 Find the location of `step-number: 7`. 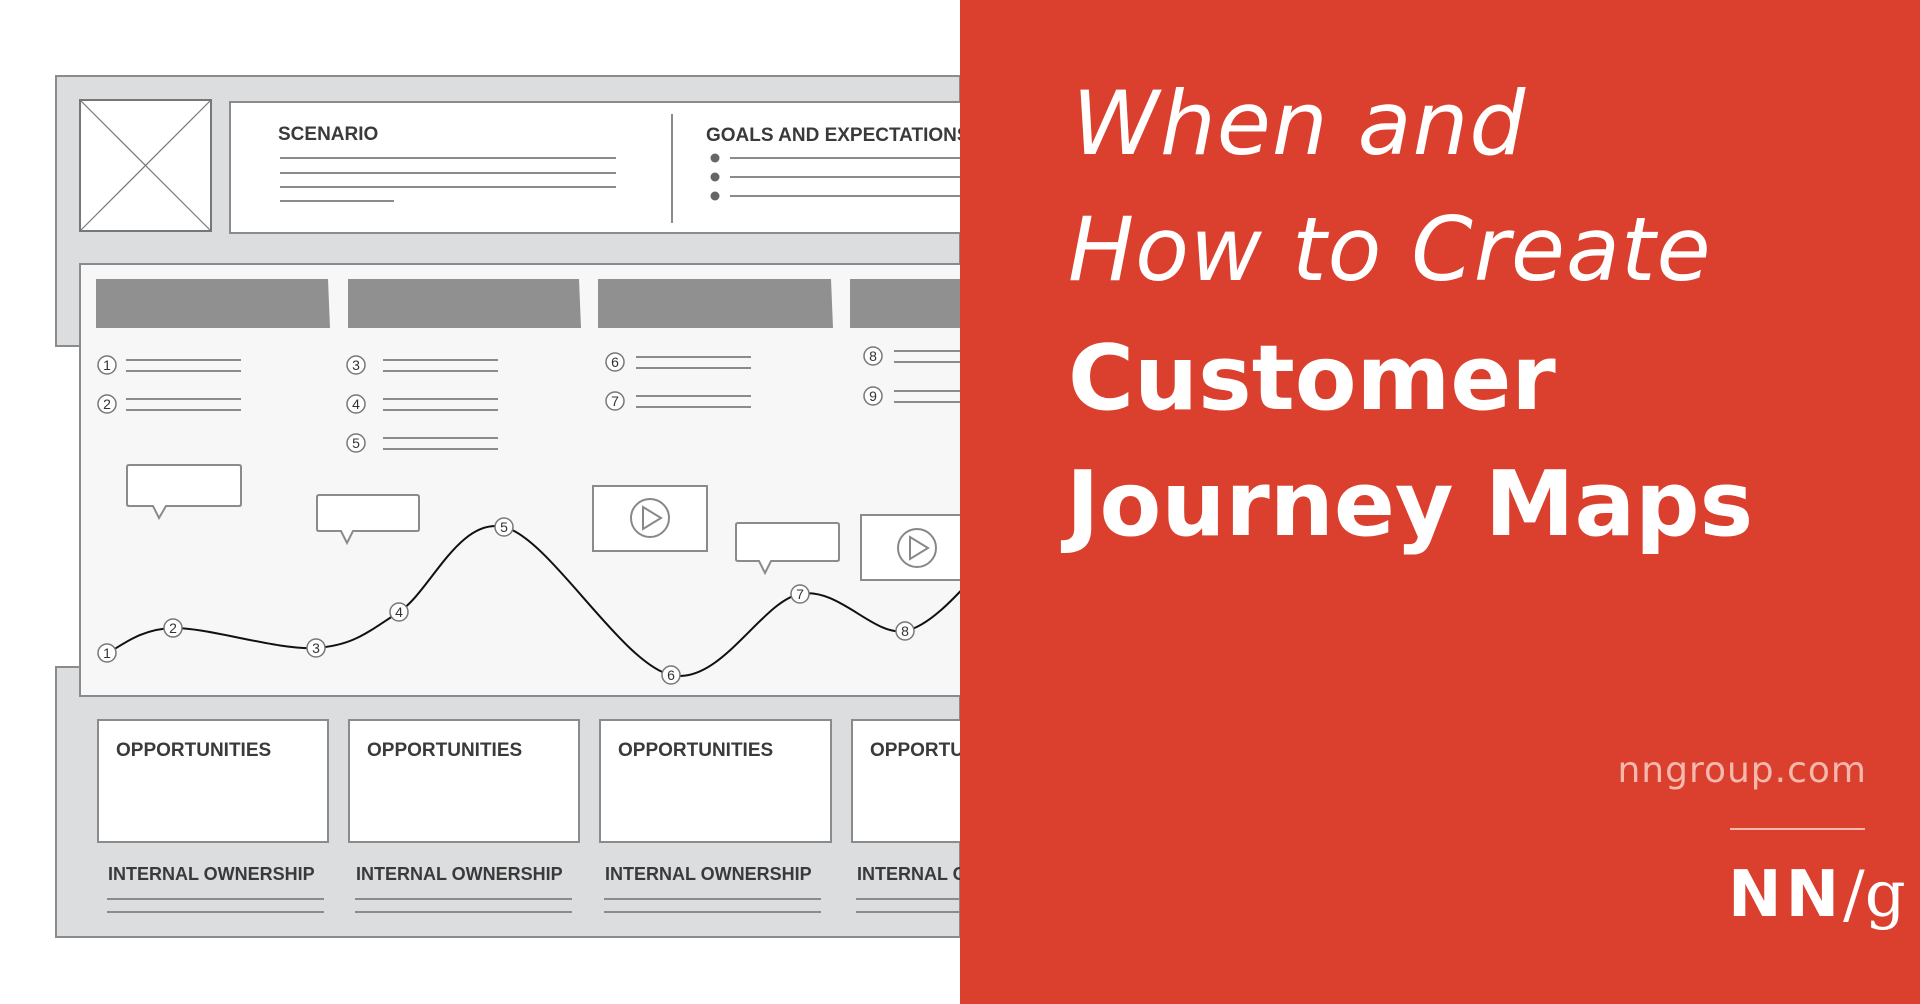

step-number: 7 is located at coordinates (615, 401).